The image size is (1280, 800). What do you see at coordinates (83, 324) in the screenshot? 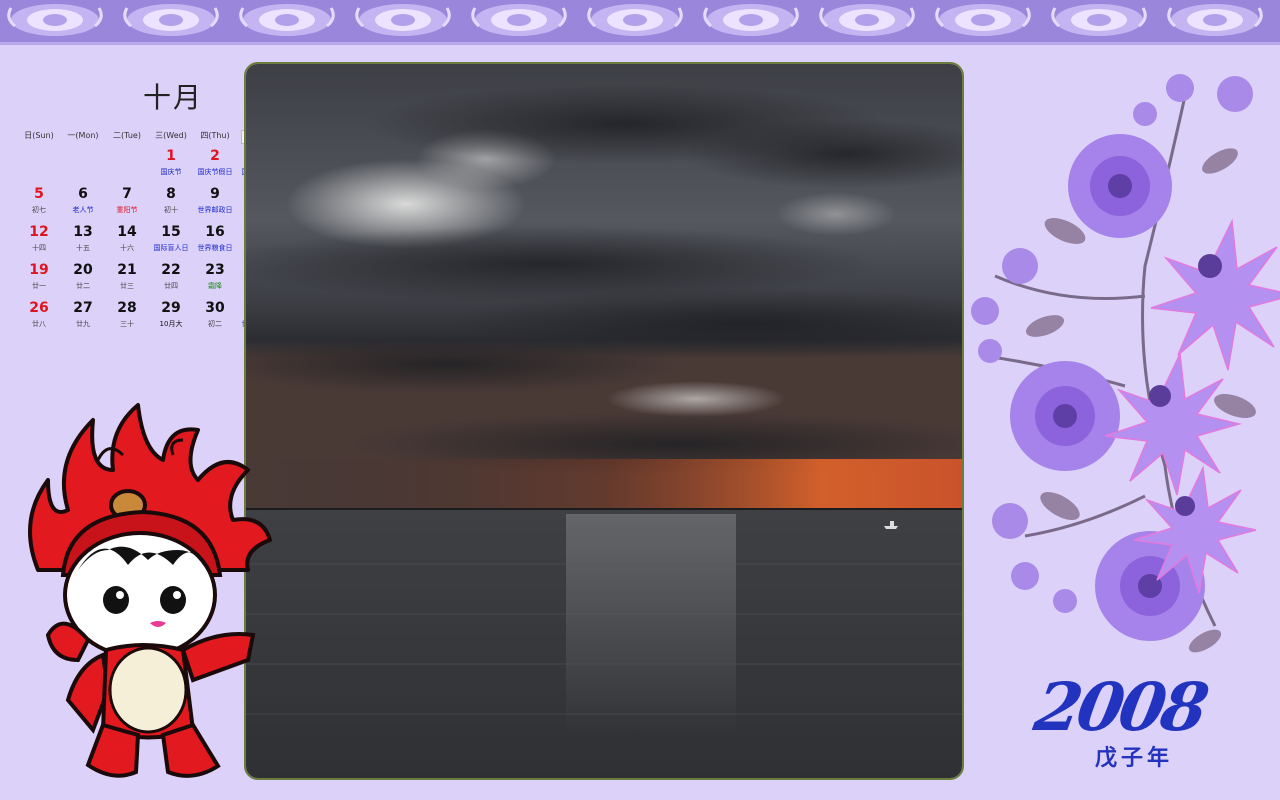
I see `calendar-day-lunar: 廿九` at bounding box center [83, 324].